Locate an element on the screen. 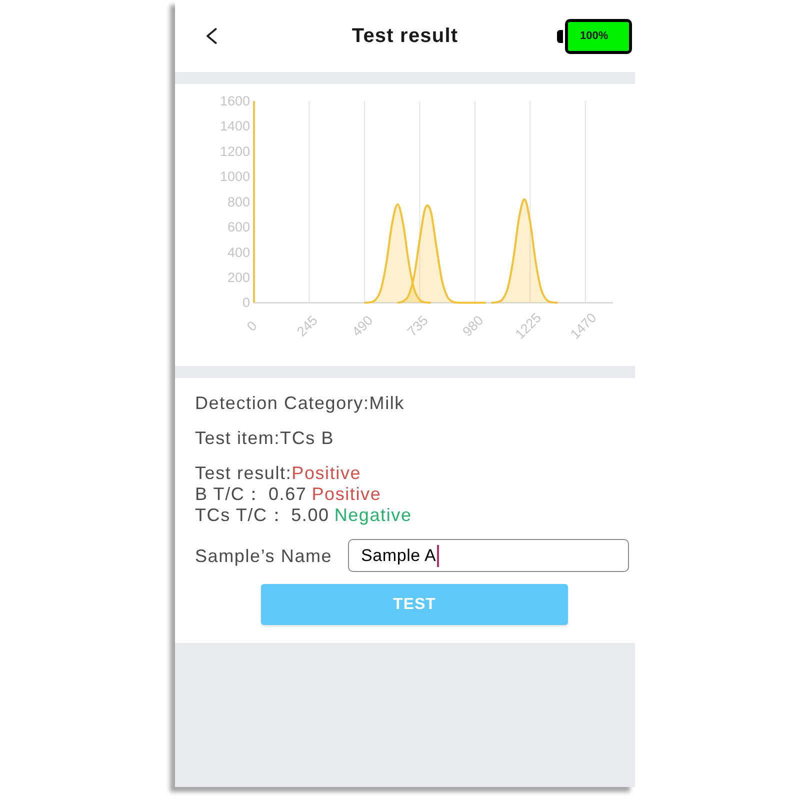  y-tick-label: 800 is located at coordinates (238, 202).